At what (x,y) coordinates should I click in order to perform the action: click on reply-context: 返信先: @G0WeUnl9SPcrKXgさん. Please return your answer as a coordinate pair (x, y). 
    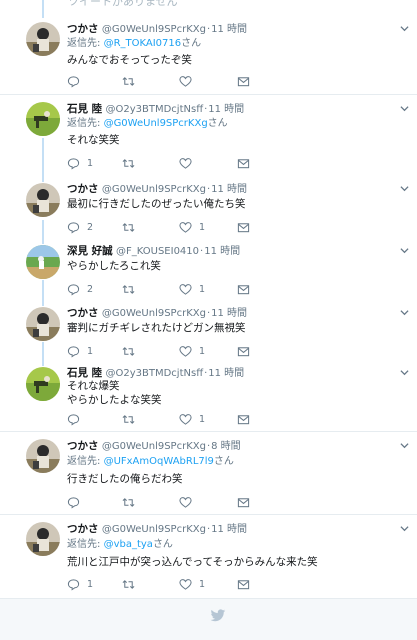
    Looking at the image, I should click on (147, 124).